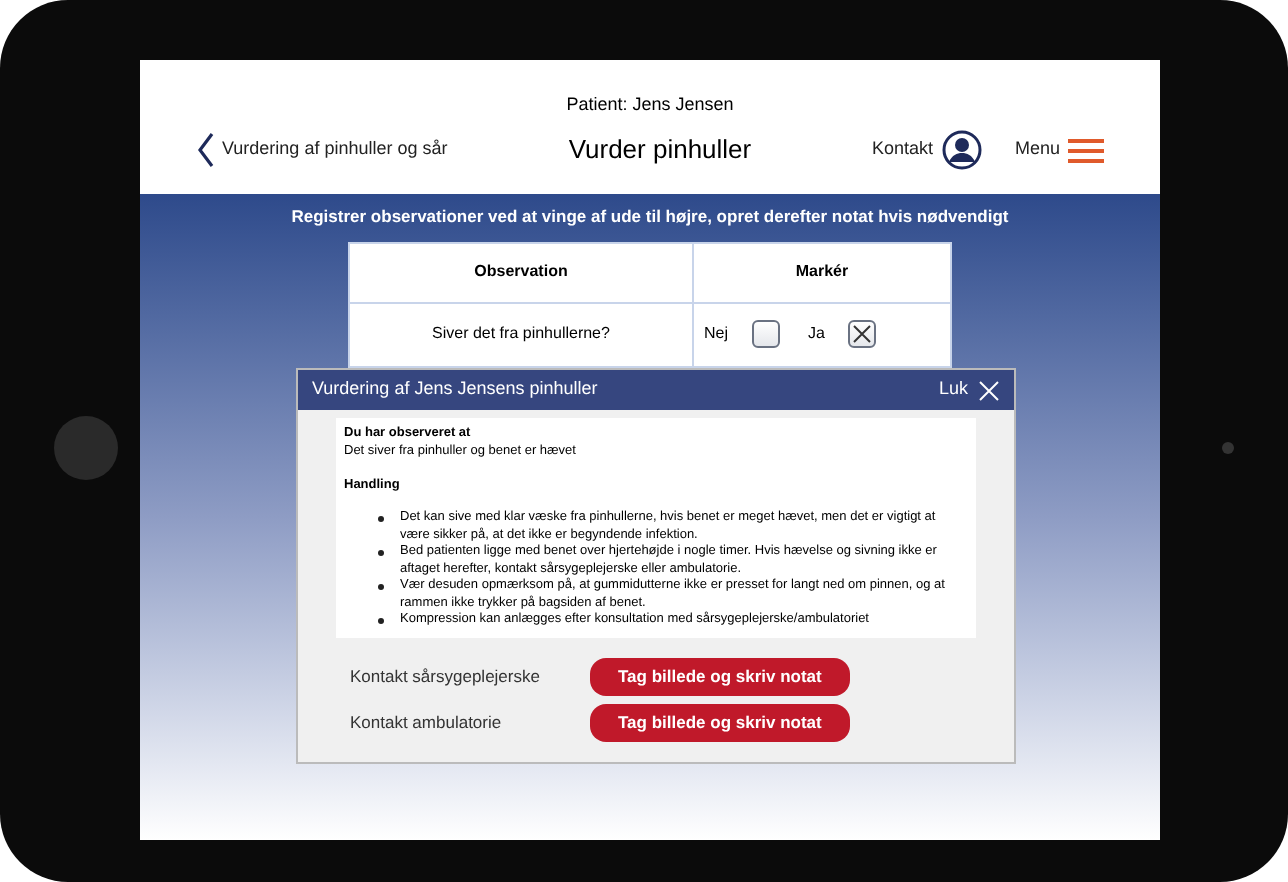  Describe the element at coordinates (1059, 150) in the screenshot. I see `menu-button: Menu` at that location.